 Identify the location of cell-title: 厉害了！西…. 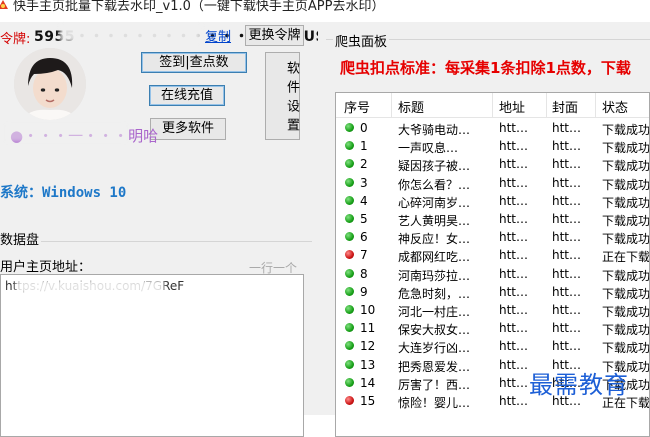
(434, 384).